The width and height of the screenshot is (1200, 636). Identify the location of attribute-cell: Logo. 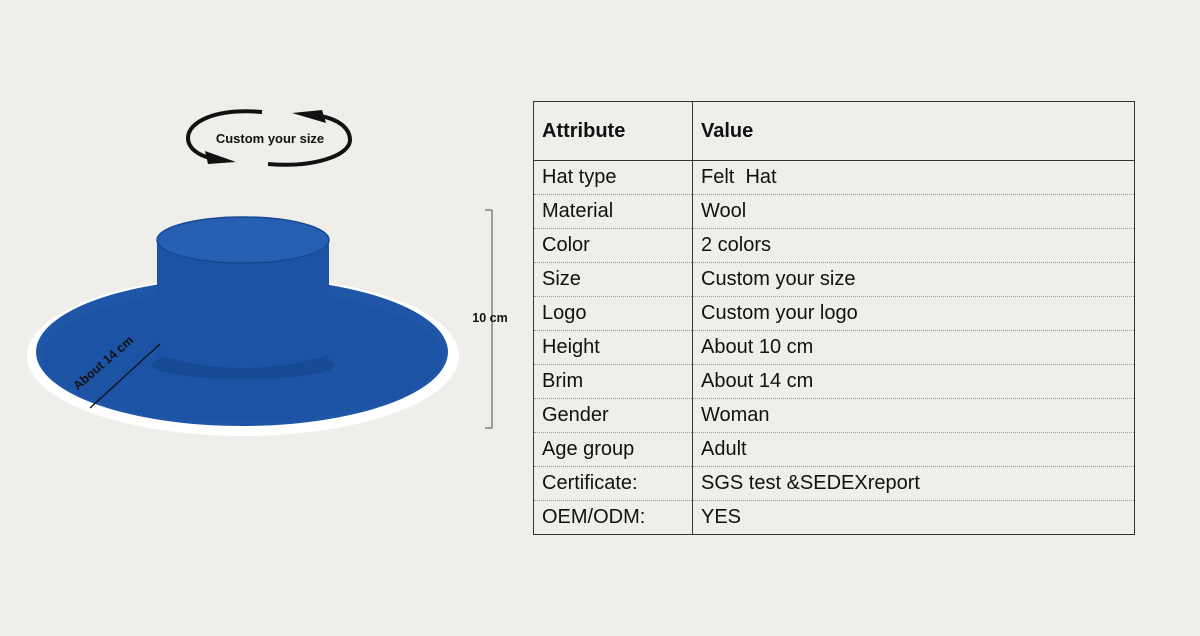
(613, 313).